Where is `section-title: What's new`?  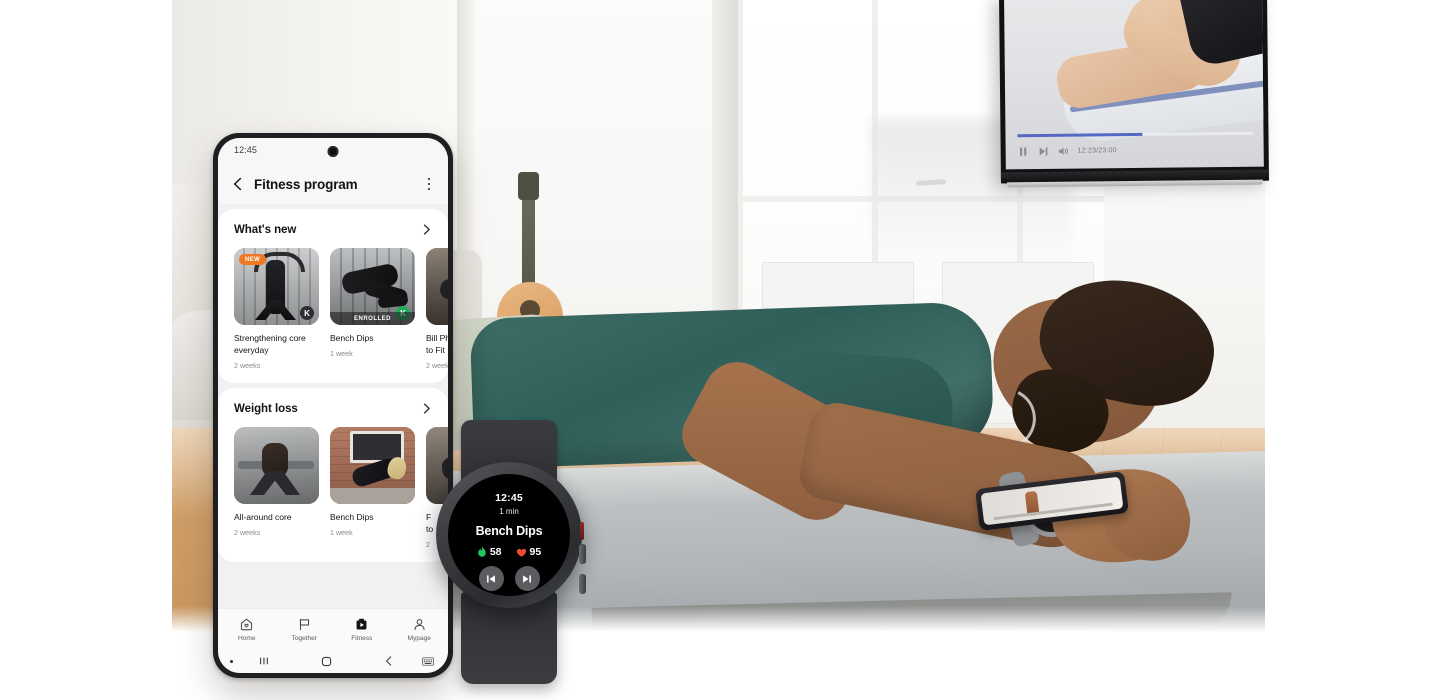
section-title: What's new is located at coordinates (265, 229).